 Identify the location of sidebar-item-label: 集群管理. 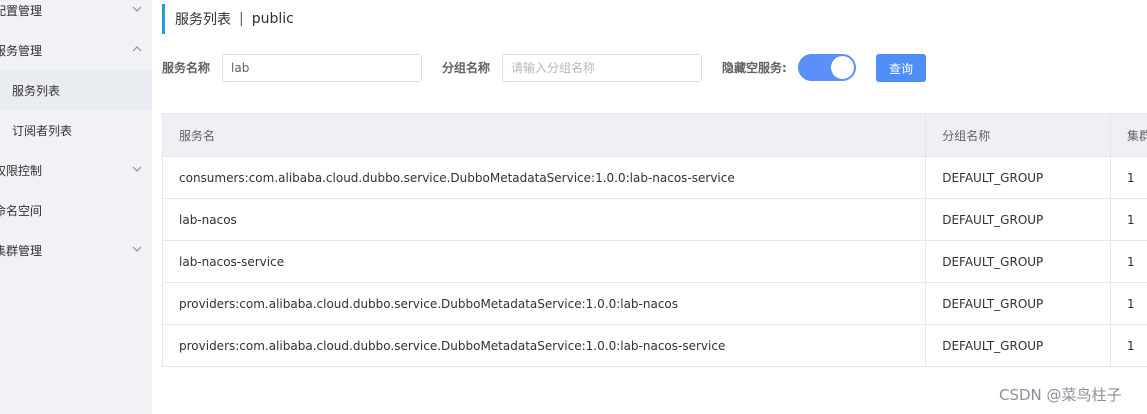
(21, 250).